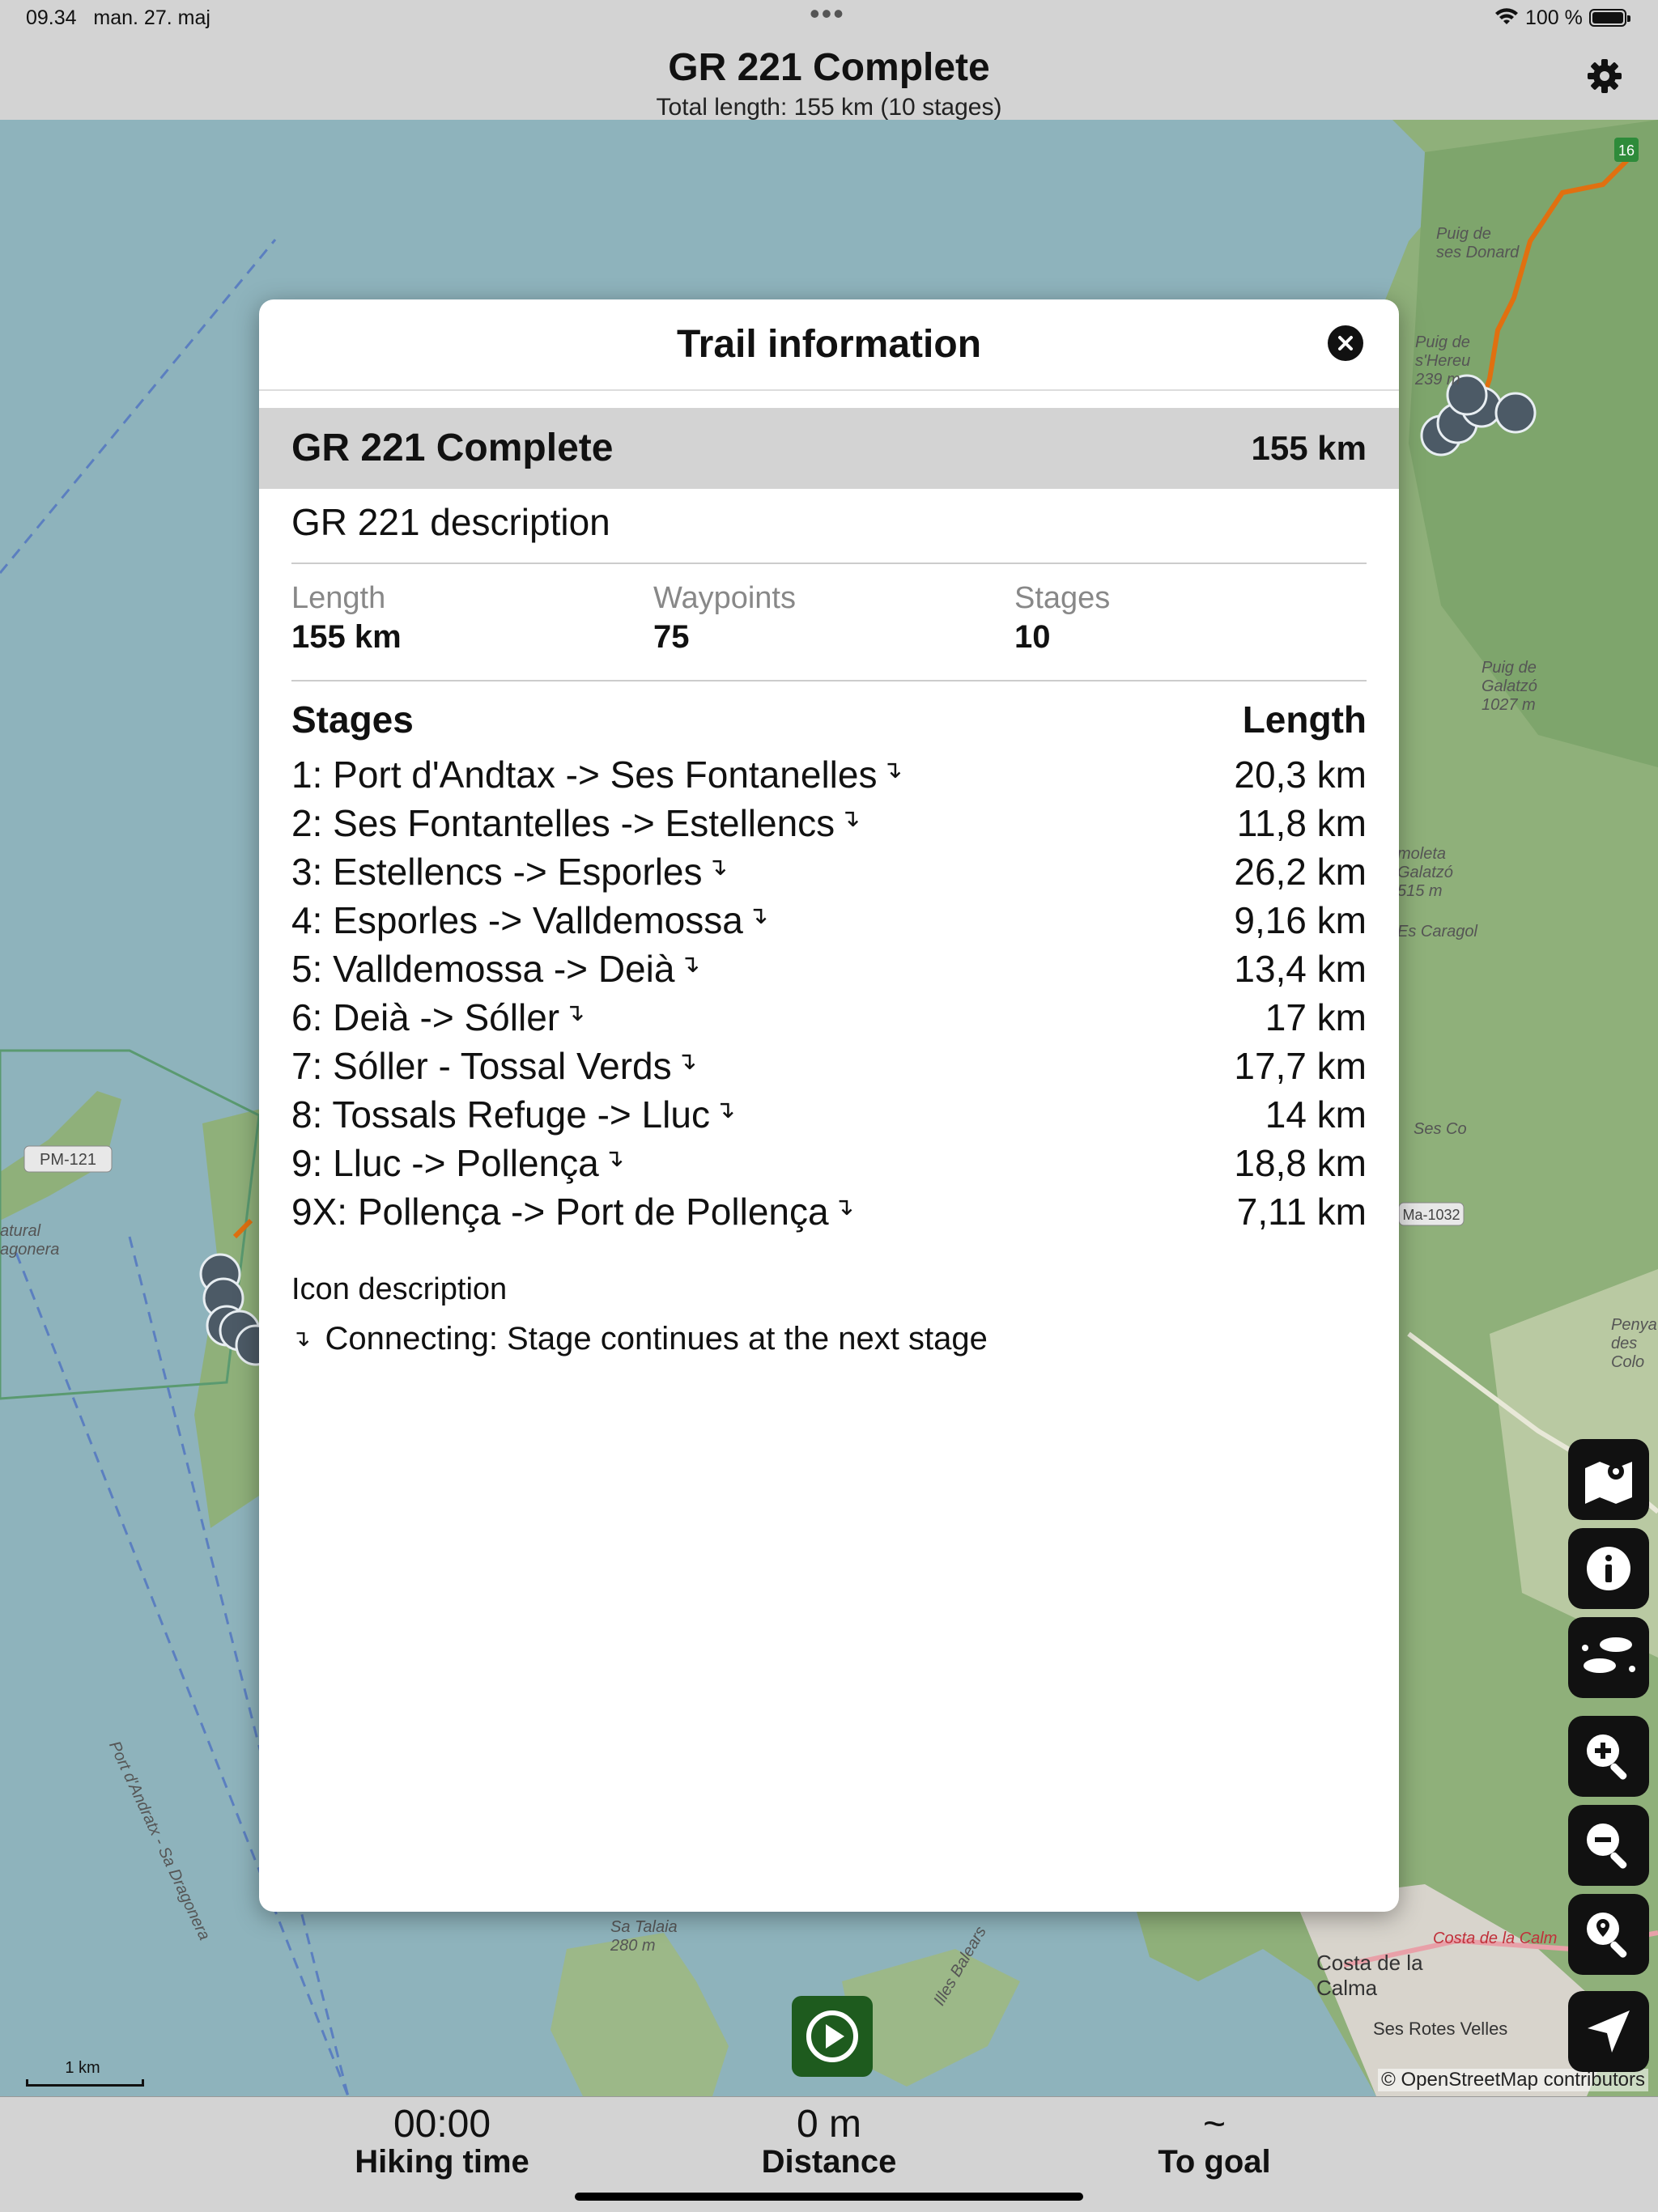  Describe the element at coordinates (829, 1117) in the screenshot. I see `stage-row: 8: Tossals Refuge -> Lluc ↴ 14 km` at that location.